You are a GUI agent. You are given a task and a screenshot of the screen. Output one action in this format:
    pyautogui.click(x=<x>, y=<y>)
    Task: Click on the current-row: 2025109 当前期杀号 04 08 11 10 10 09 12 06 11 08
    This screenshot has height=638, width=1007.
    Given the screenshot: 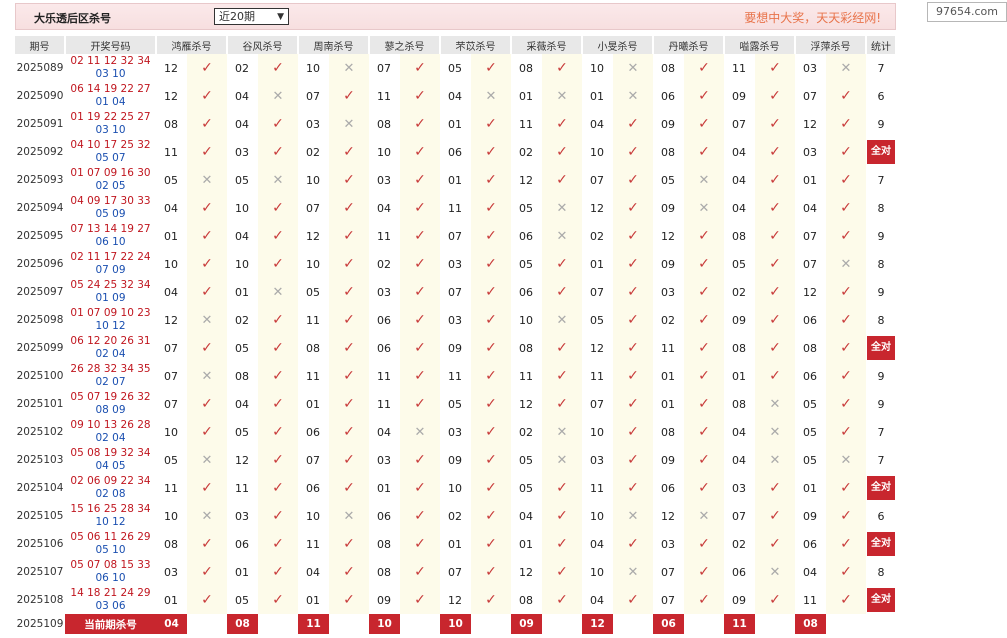 What is the action you would take?
    pyautogui.click(x=455, y=624)
    